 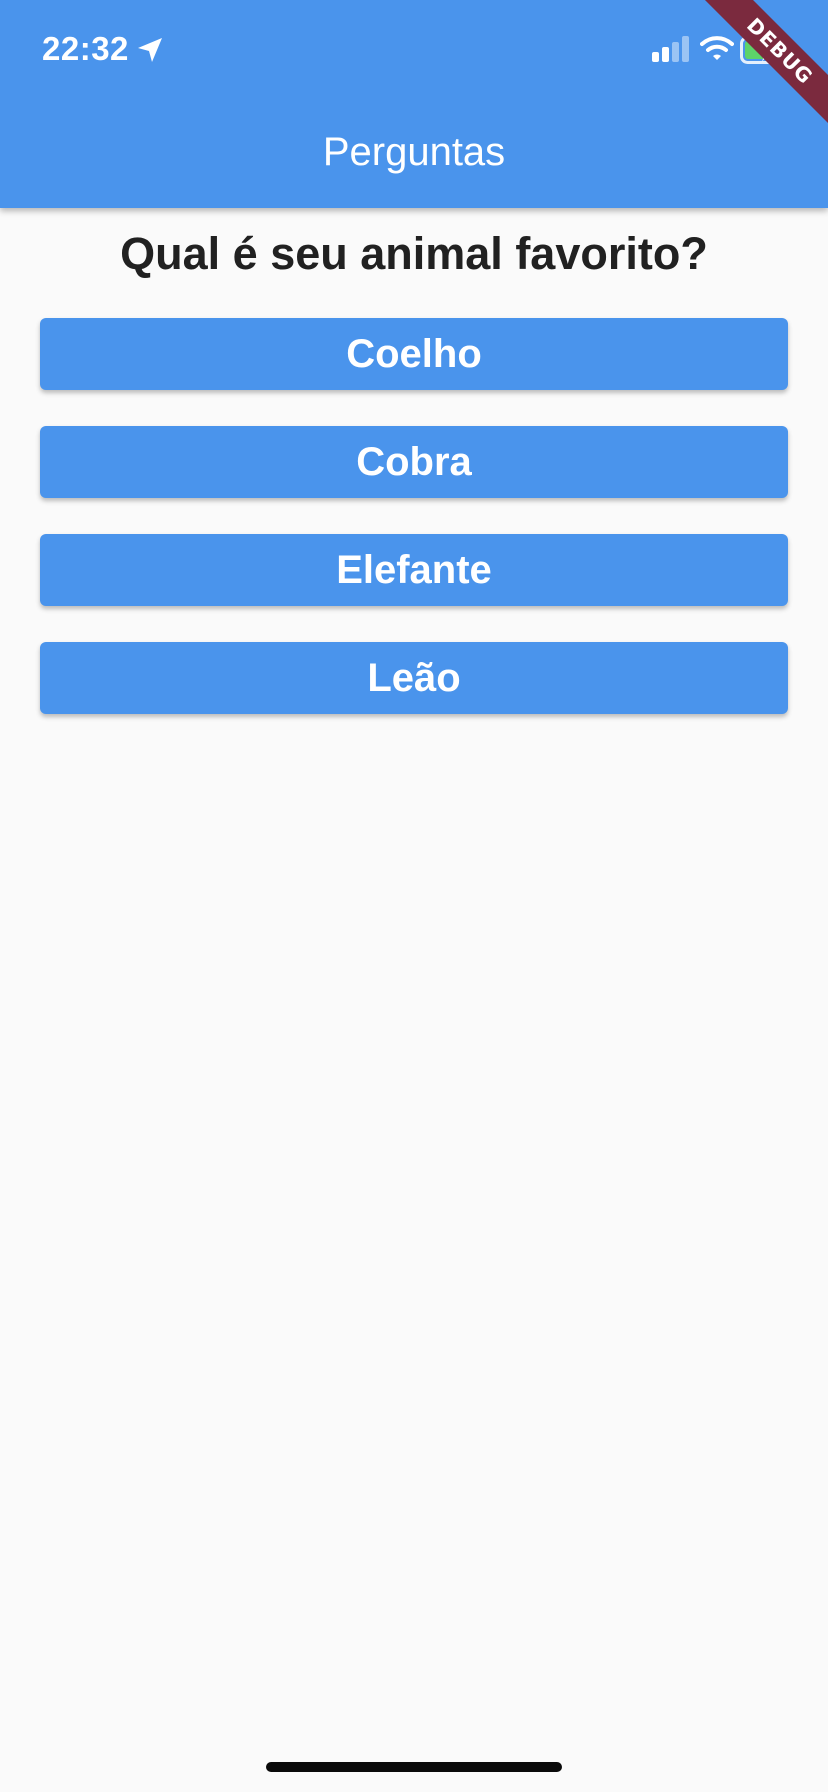 I want to click on status-time: 22:32, so click(x=85, y=48).